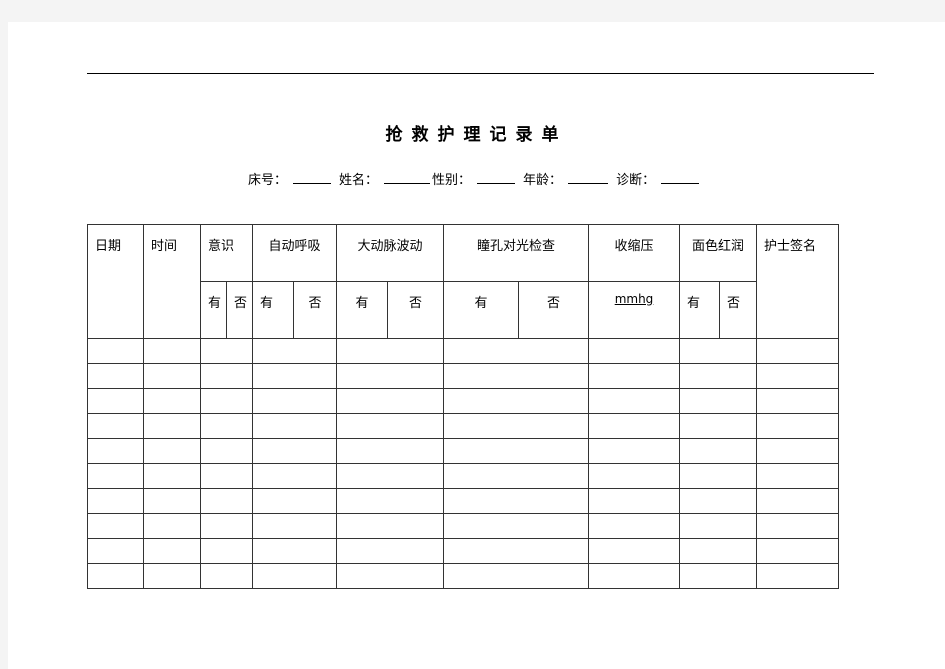 This screenshot has width=945, height=669. Describe the element at coordinates (543, 180) in the screenshot. I see `age-label: 年龄：` at that location.